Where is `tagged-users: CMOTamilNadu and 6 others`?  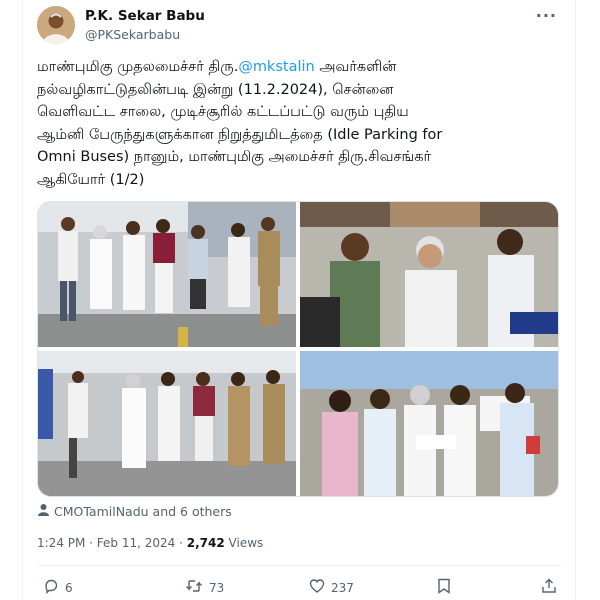 tagged-users: CMOTamilNadu and 6 others is located at coordinates (134, 511).